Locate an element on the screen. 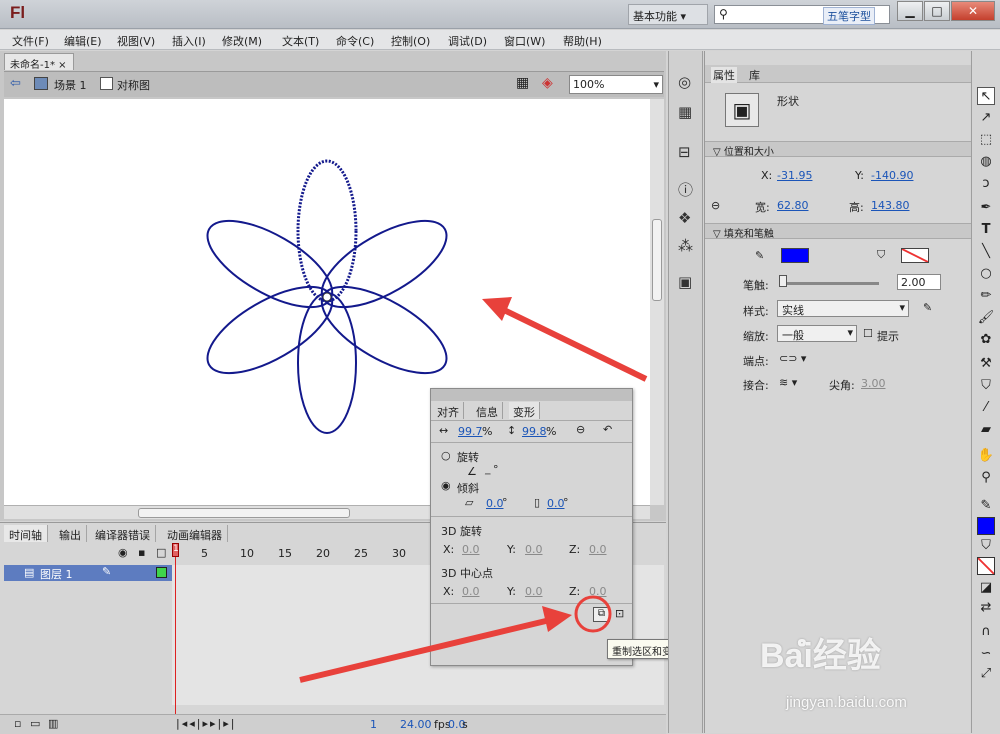  menu-commands: 命令(C) is located at coordinates (355, 41).